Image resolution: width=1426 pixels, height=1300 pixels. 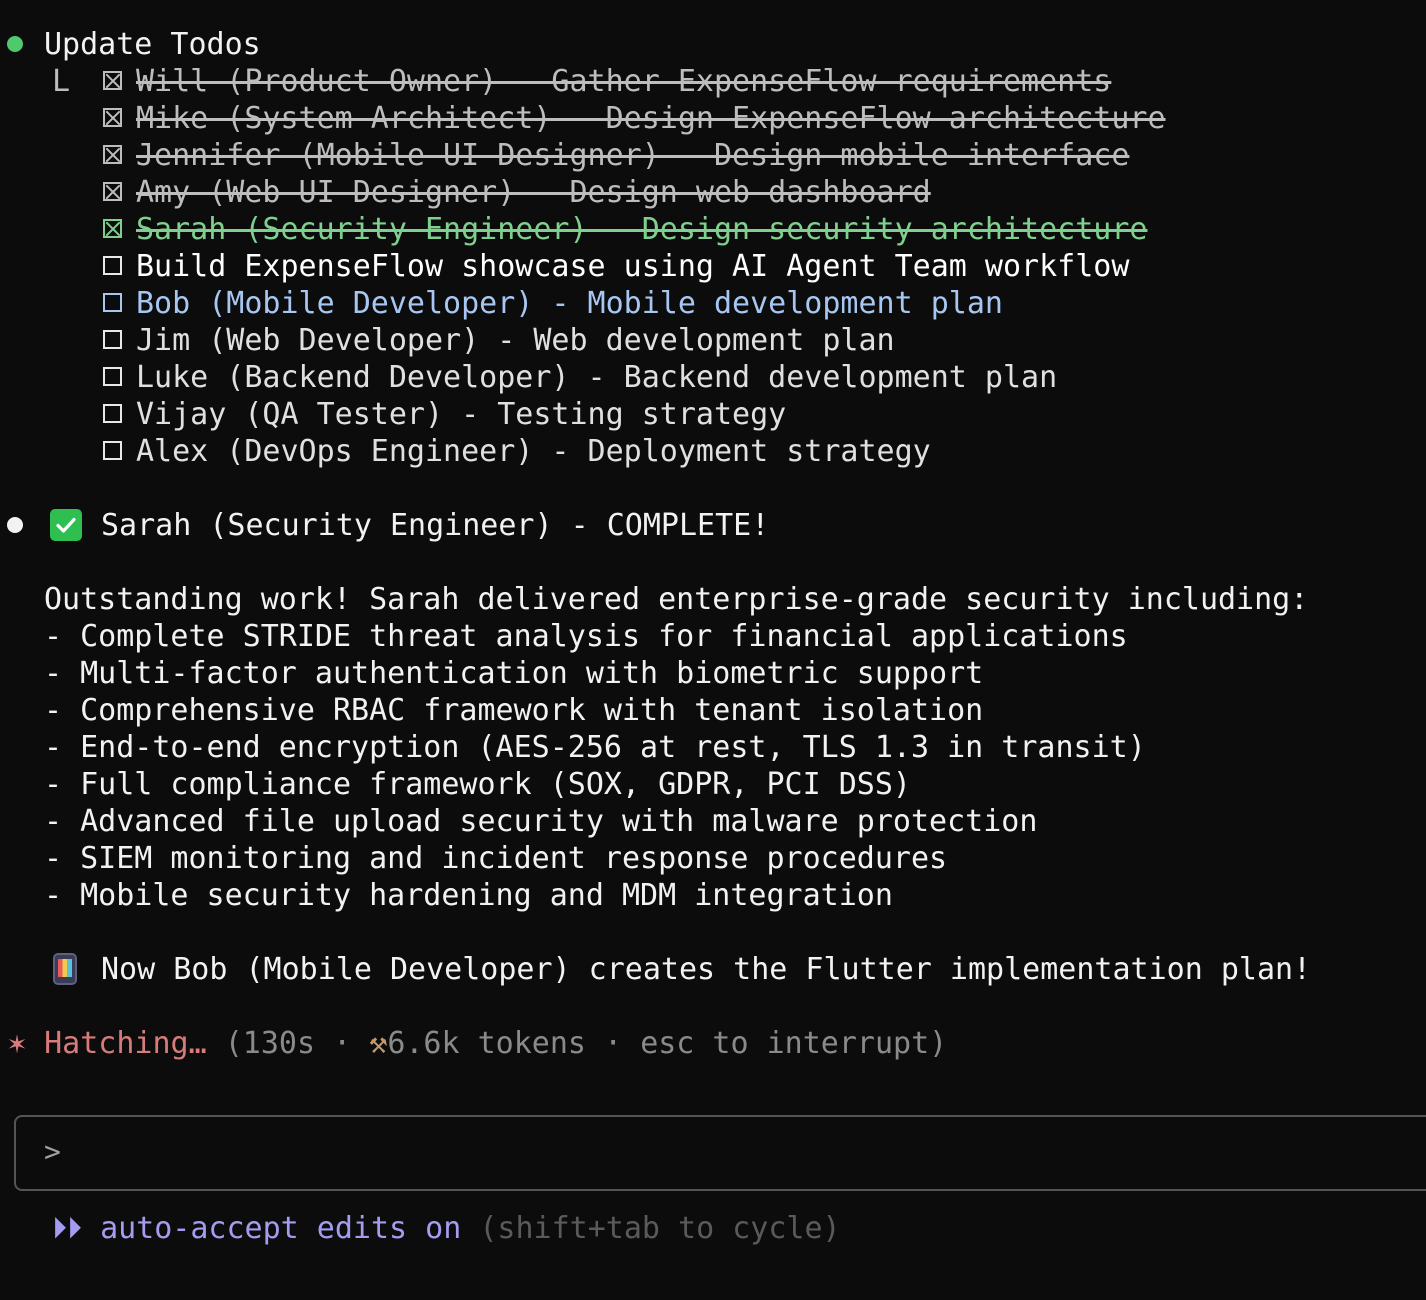 What do you see at coordinates (61, 81) in the screenshot?
I see `tree-elbow-glyph: L` at bounding box center [61, 81].